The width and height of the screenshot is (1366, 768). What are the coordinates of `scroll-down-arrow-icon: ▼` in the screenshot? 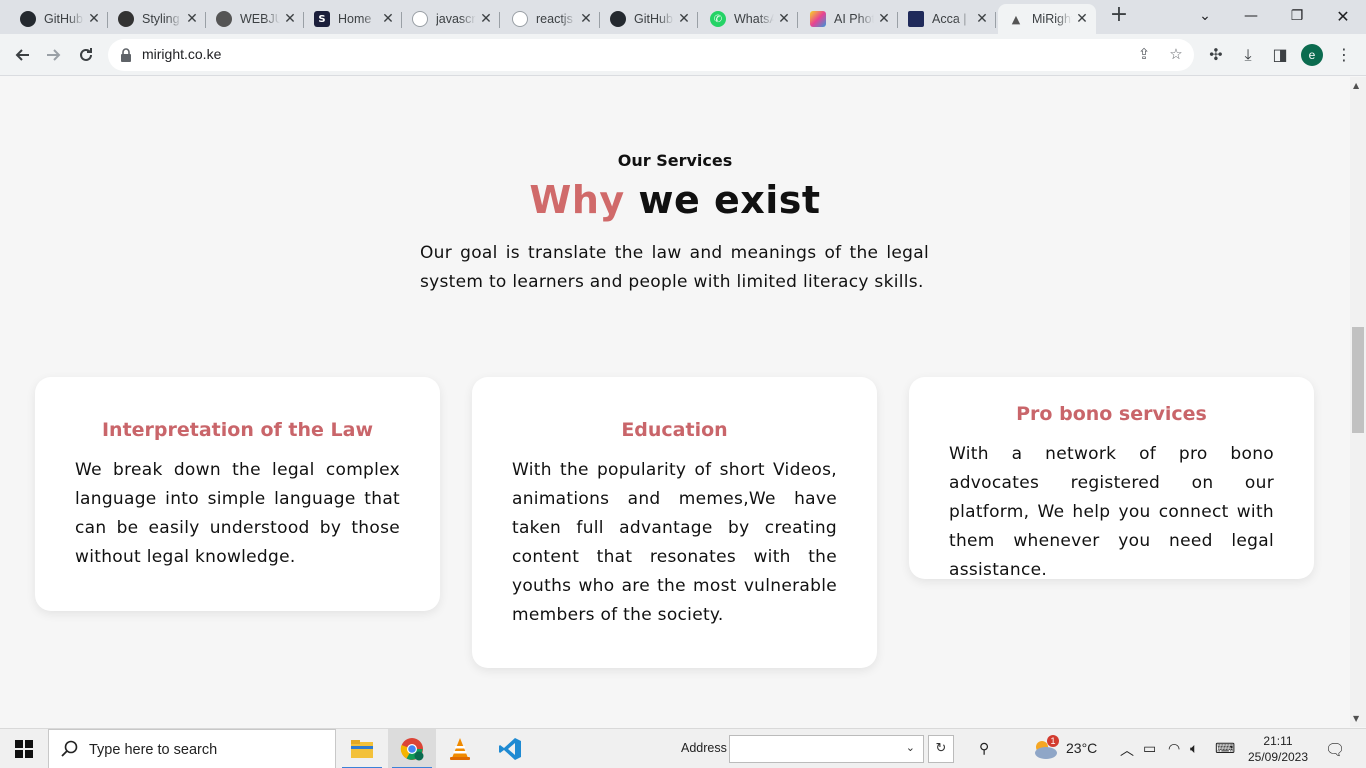 It's located at (1356, 718).